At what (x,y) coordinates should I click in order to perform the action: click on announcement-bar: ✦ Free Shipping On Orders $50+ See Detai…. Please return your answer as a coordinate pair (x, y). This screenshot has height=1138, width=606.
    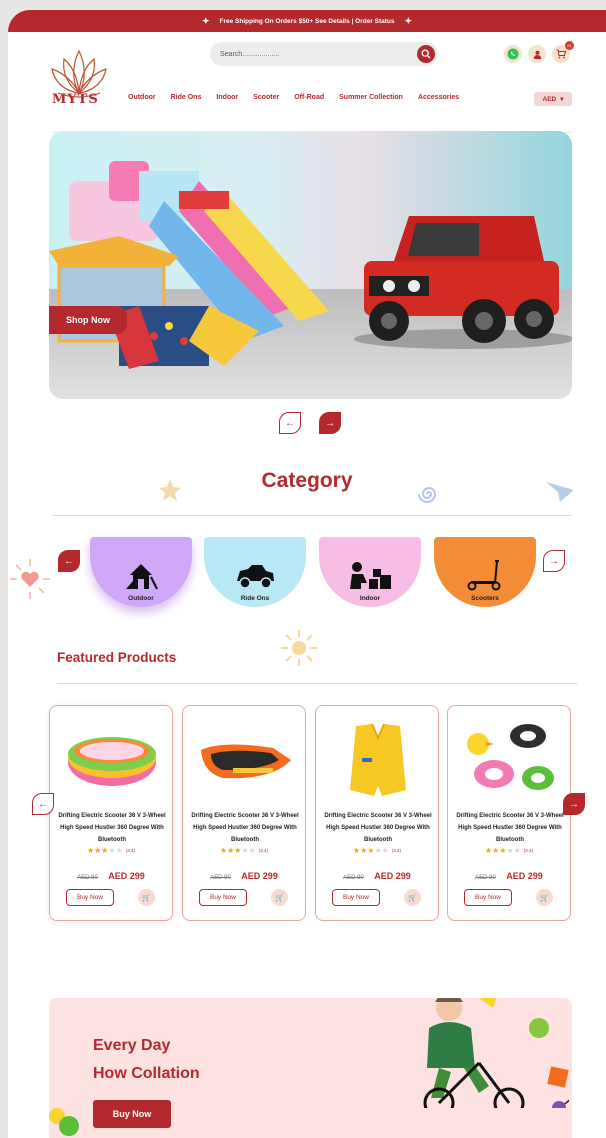
    Looking at the image, I should click on (307, 21).